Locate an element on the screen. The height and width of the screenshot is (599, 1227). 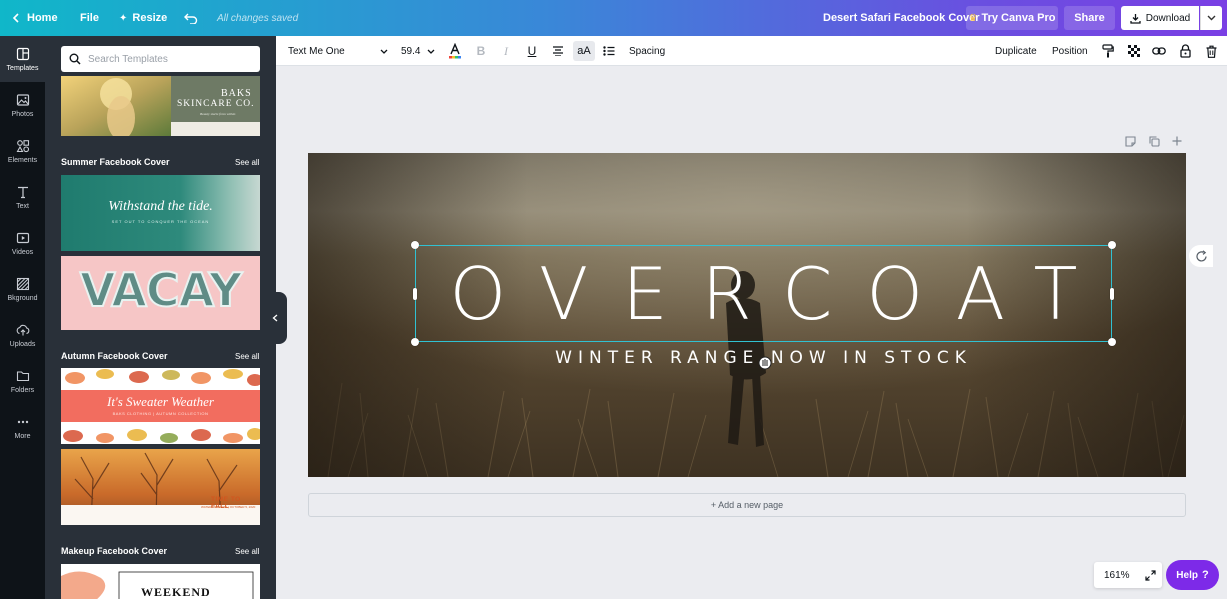
copy-style-button is located at coordinates (1108, 51).